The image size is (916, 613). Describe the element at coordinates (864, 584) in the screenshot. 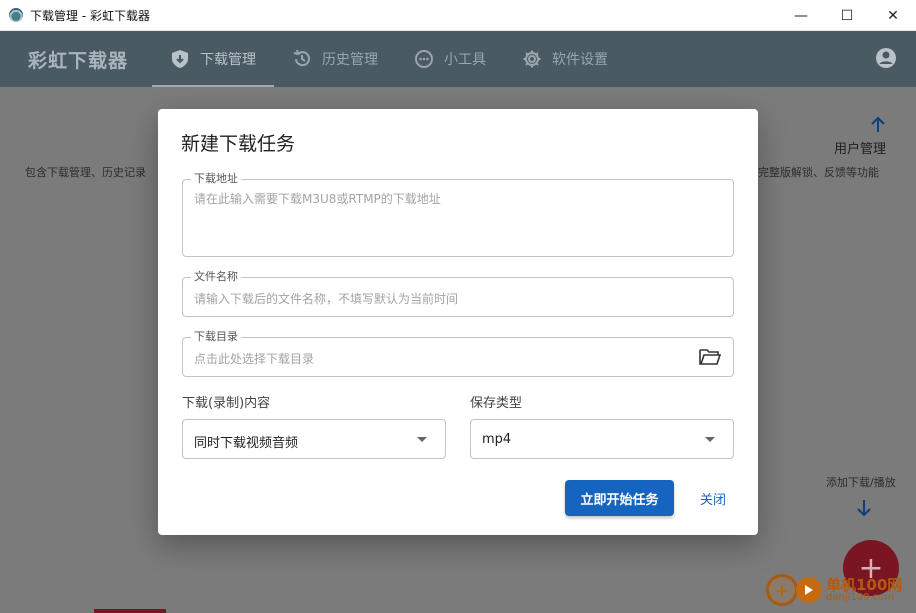

I see `watermark-site-name: 单机100网` at that location.